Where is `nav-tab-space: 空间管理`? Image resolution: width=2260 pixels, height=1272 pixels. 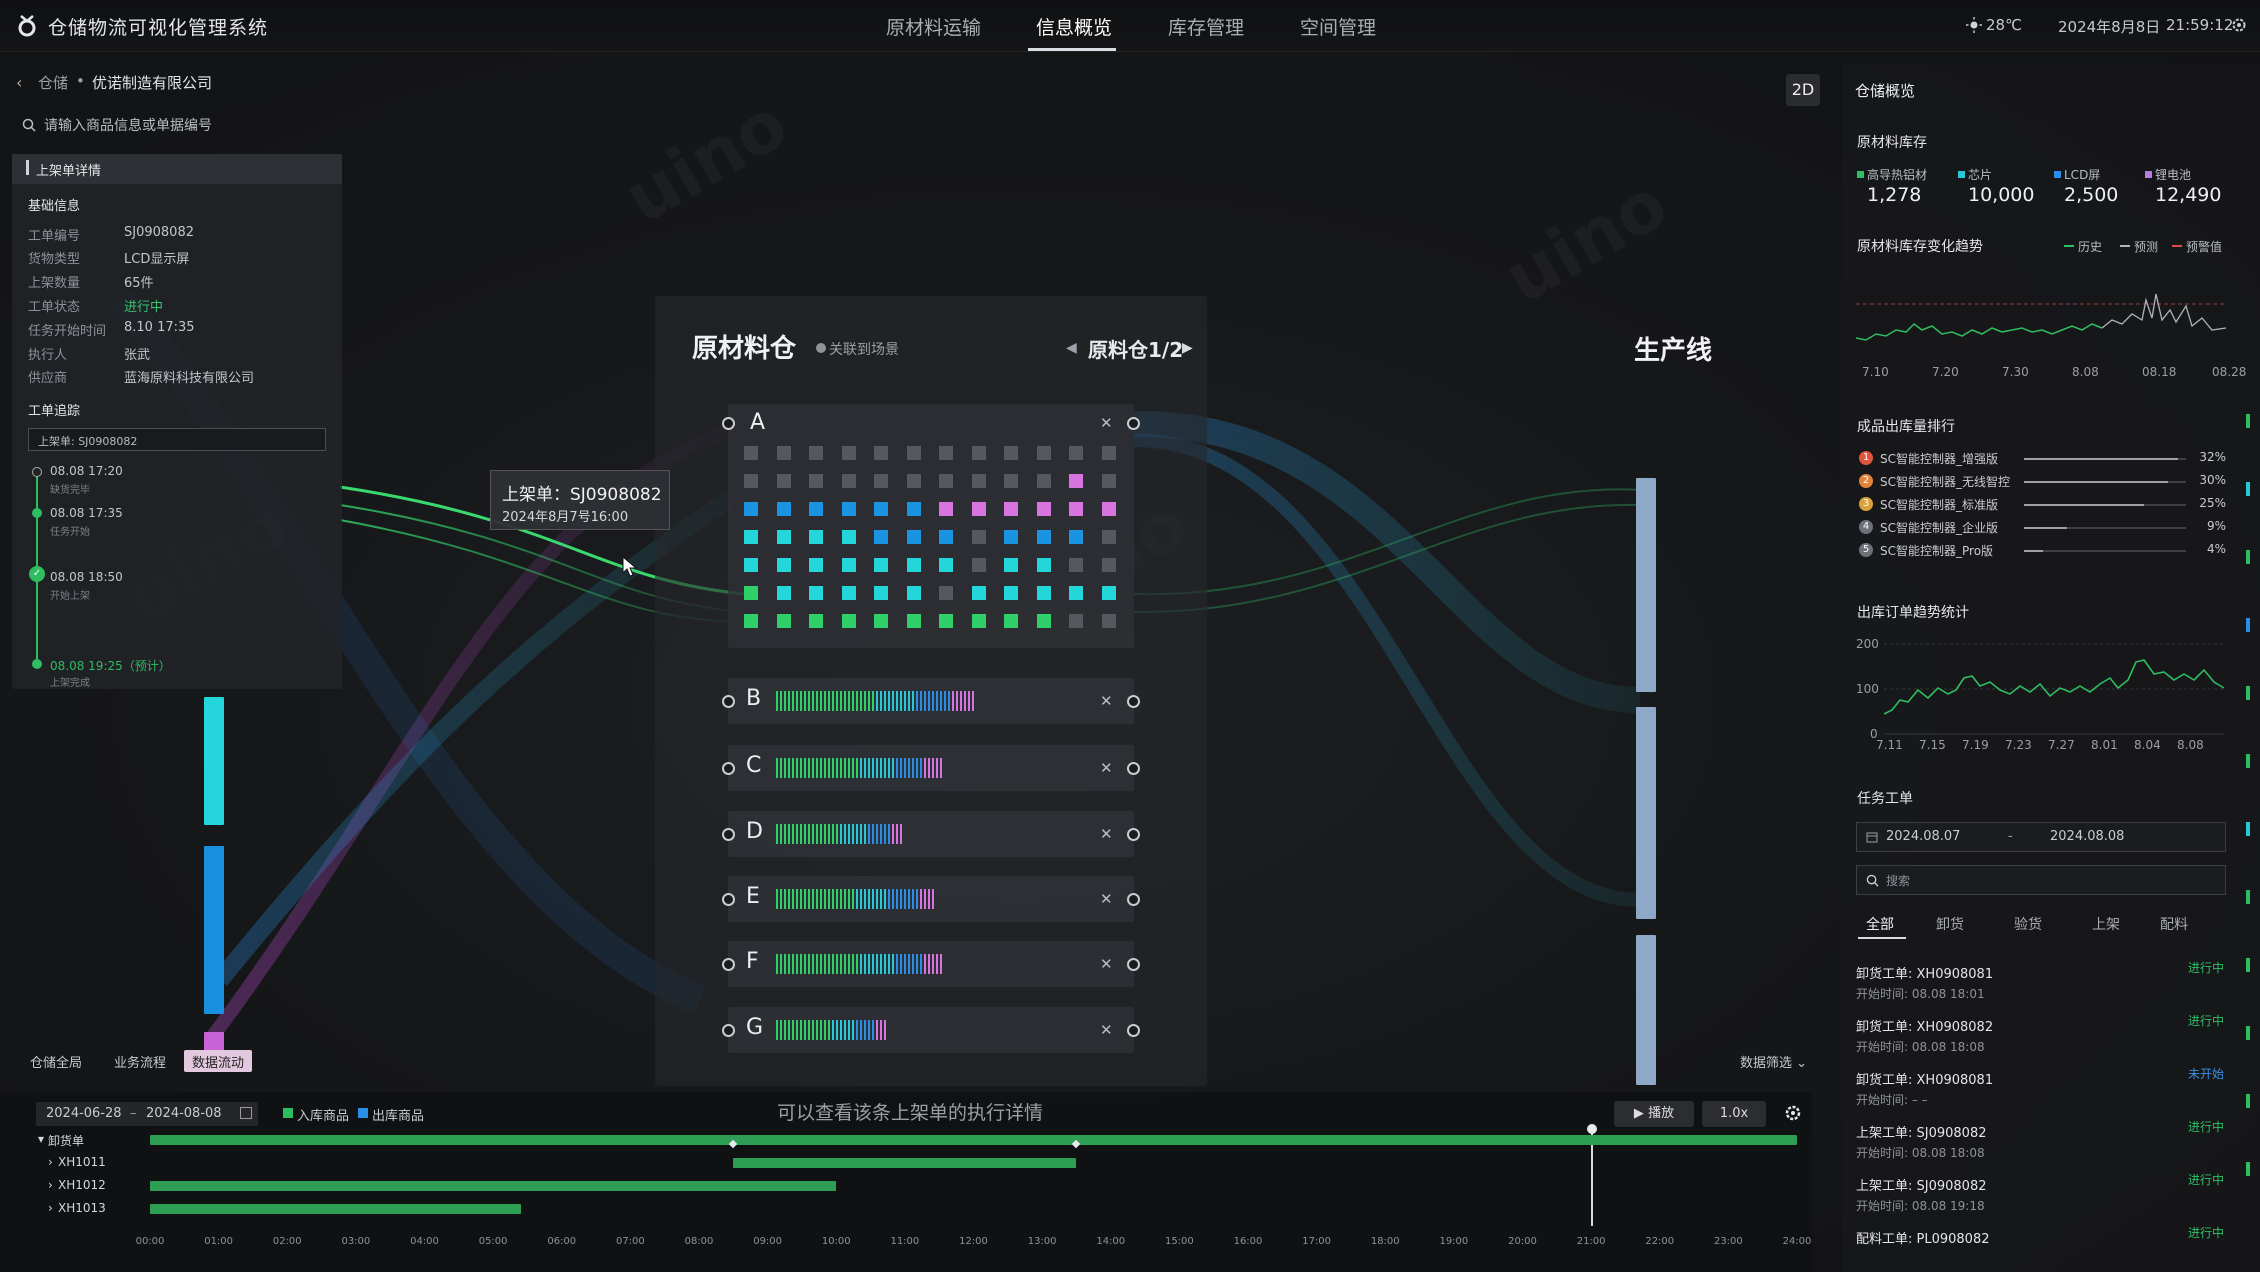
nav-tab-space: 空间管理 is located at coordinates (1338, 26).